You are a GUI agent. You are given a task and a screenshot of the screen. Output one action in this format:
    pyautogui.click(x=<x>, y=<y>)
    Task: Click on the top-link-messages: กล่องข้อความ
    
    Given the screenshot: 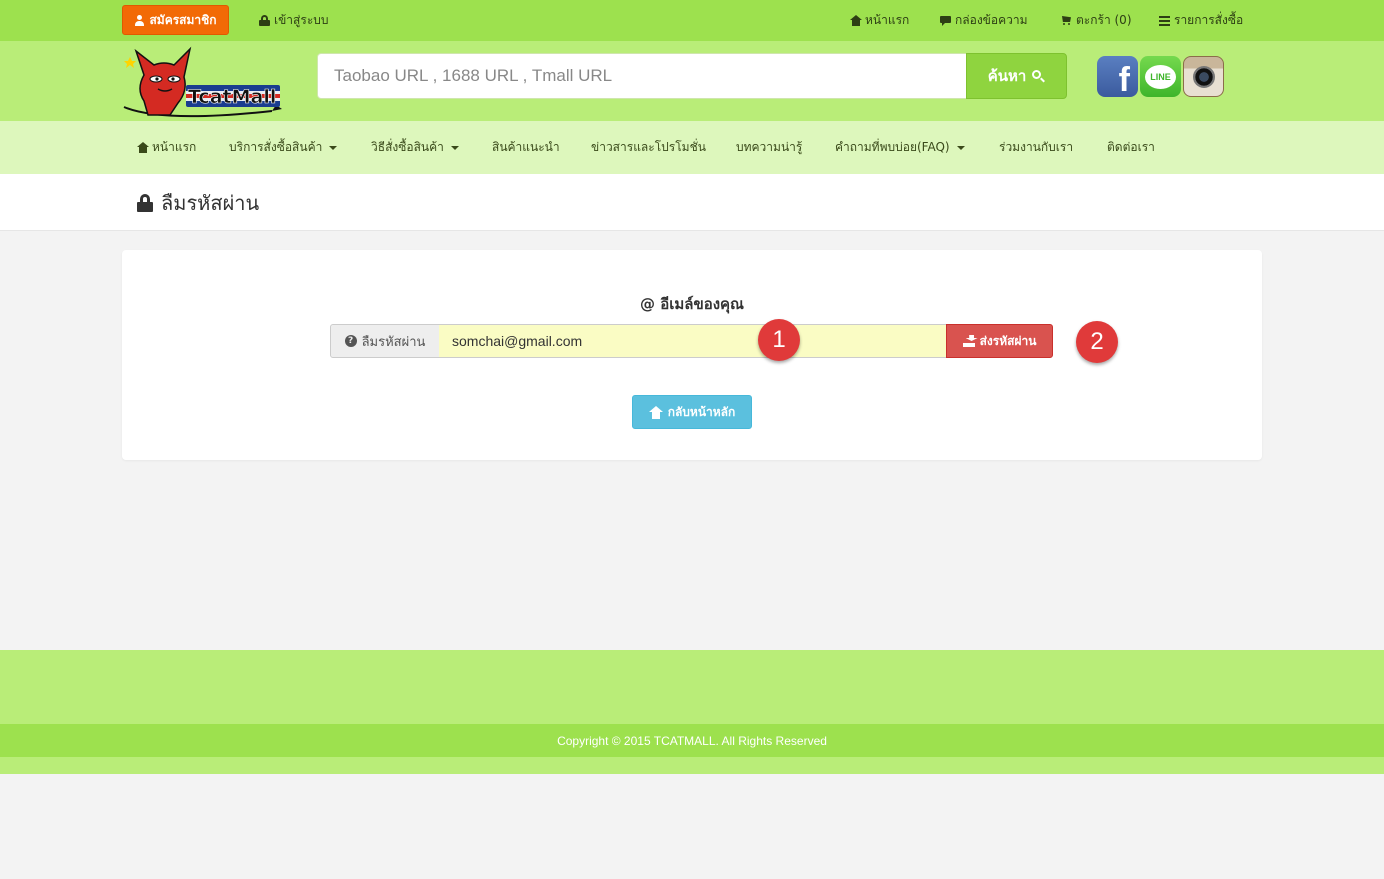 What is the action you would take?
    pyautogui.click(x=984, y=20)
    